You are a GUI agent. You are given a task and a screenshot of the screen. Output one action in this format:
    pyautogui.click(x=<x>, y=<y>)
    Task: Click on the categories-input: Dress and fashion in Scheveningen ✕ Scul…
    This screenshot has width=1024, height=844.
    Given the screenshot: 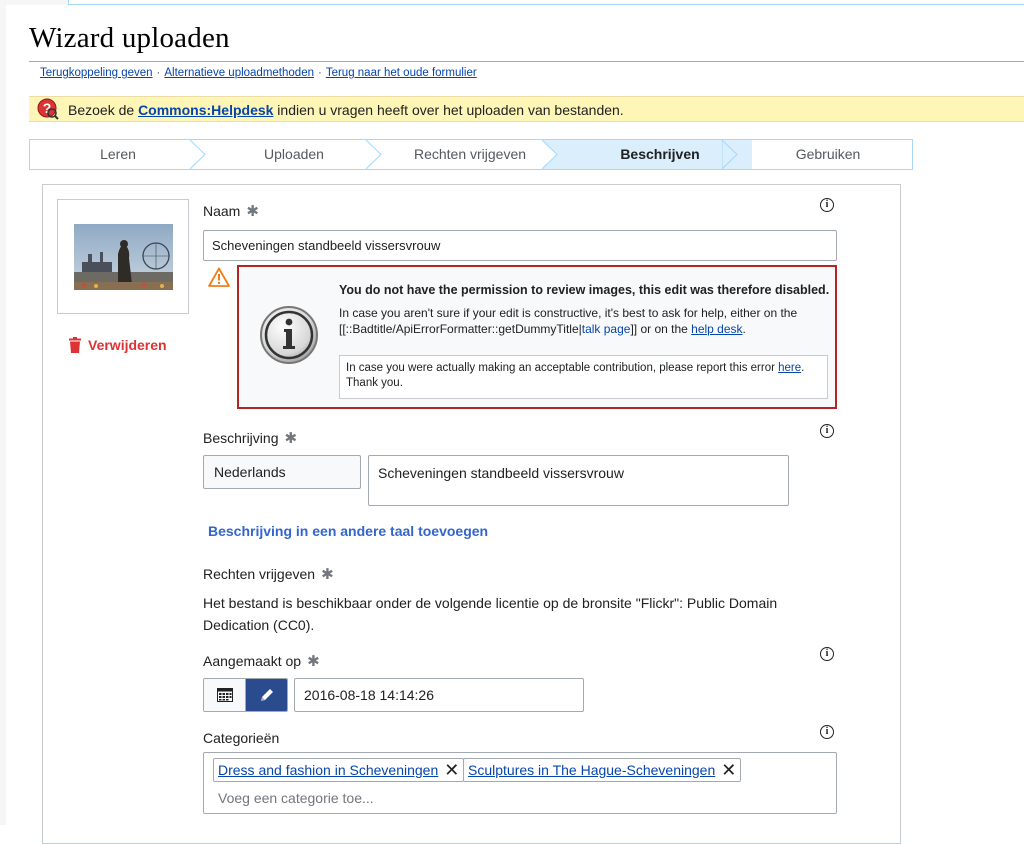 What is the action you would take?
    pyautogui.click(x=520, y=783)
    